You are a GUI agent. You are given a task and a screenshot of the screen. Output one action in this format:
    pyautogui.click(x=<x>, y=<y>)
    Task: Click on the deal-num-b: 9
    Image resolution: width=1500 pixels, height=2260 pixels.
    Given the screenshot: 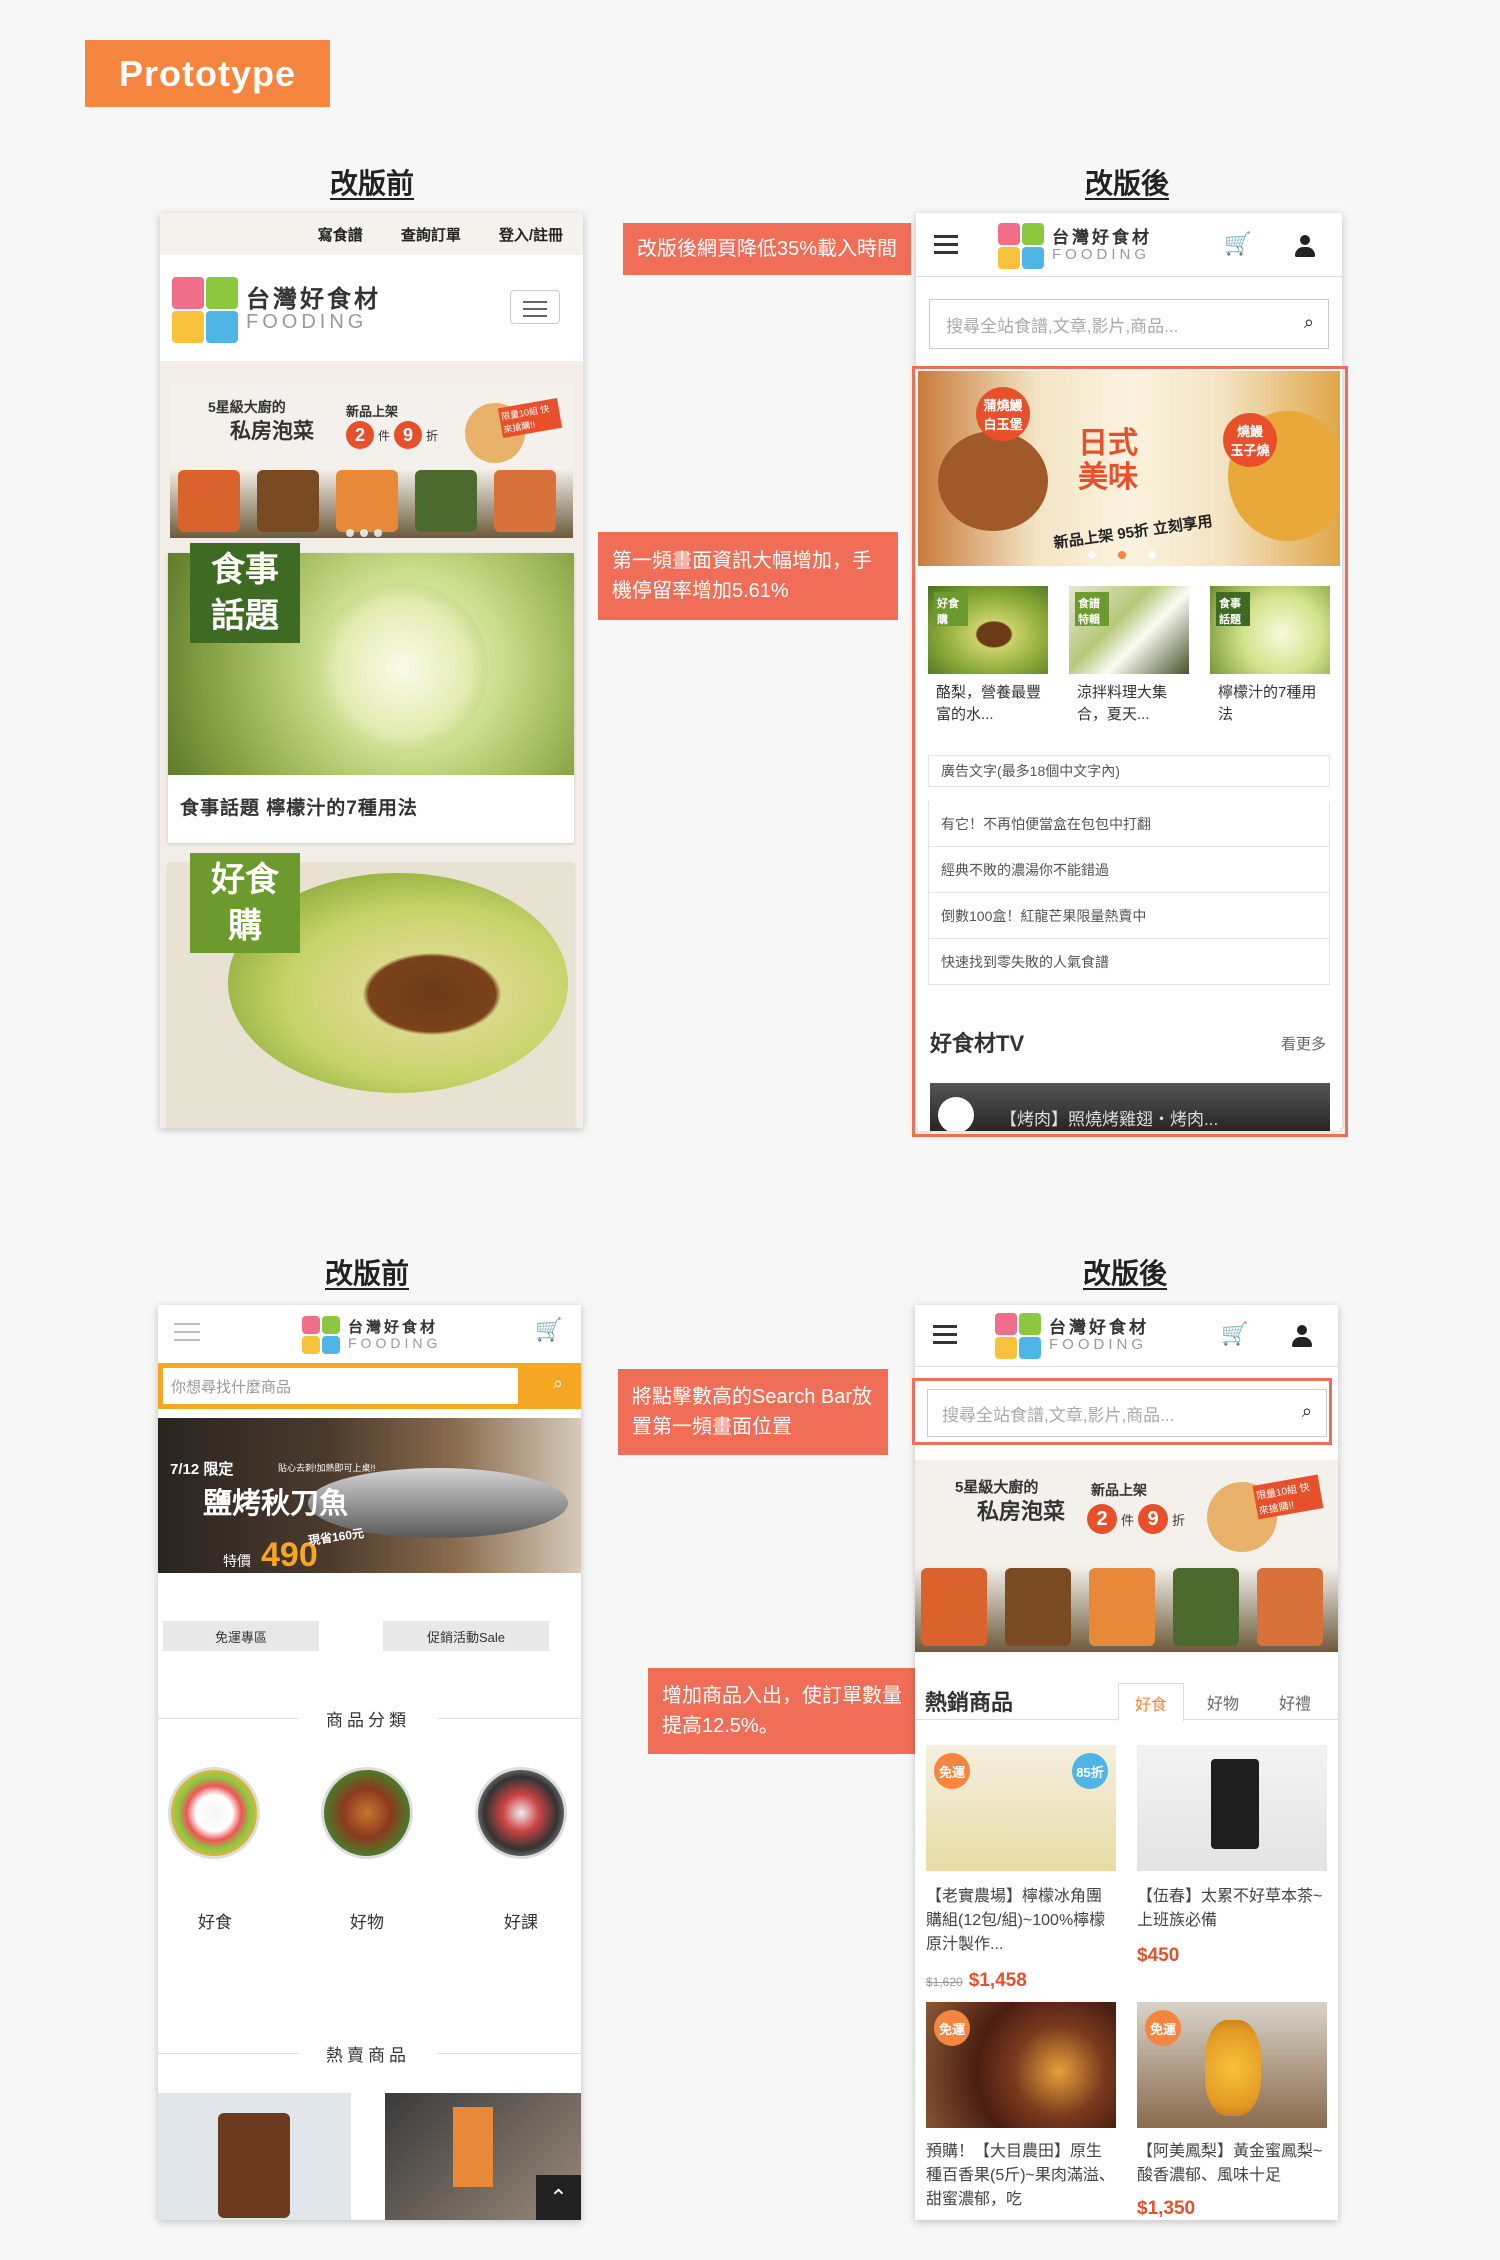 What is the action you would take?
    pyautogui.click(x=1153, y=1519)
    